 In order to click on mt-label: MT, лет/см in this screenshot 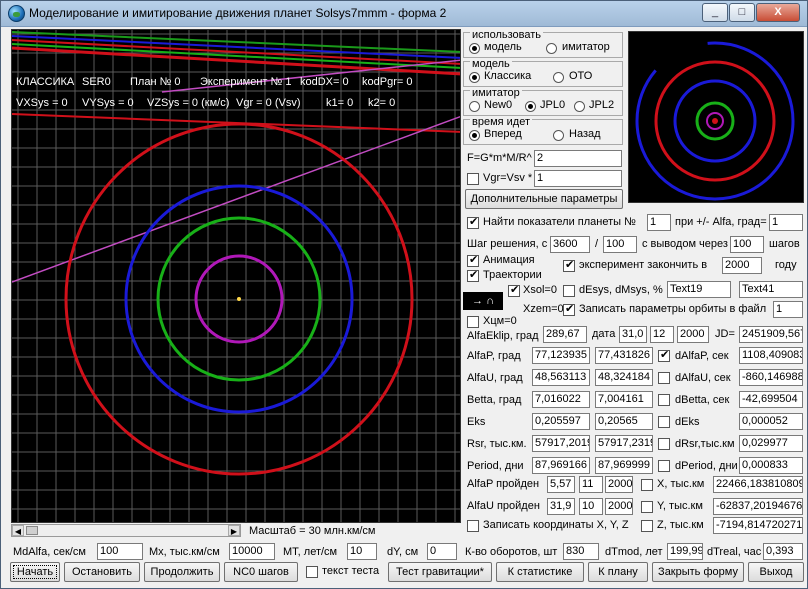, I will do `click(310, 552)`.